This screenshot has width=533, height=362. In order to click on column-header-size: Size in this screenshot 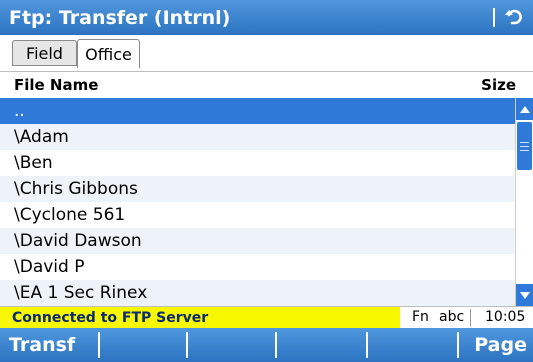, I will do `click(498, 85)`.